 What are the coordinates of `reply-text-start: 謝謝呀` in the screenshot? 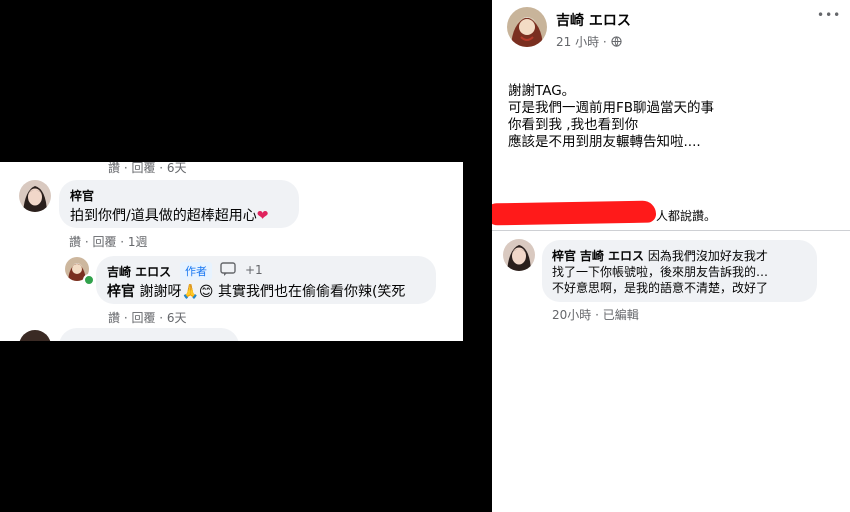 It's located at (160, 292).